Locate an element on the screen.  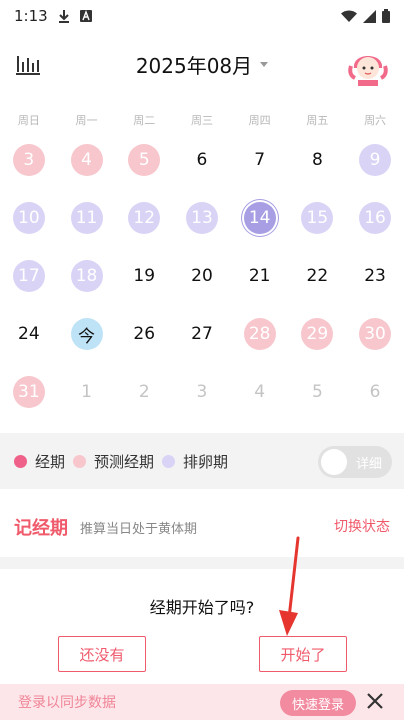
calendar-day-cell: 27 is located at coordinates (202, 334).